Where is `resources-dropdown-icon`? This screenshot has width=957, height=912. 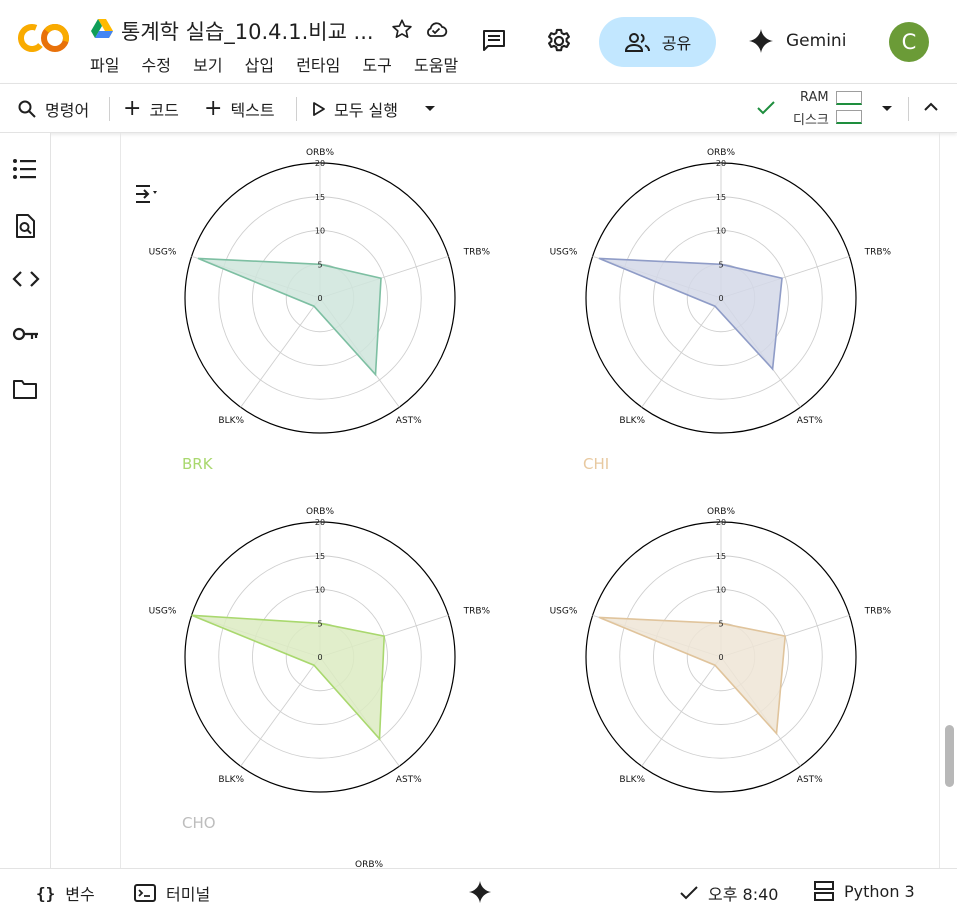 resources-dropdown-icon is located at coordinates (887, 109).